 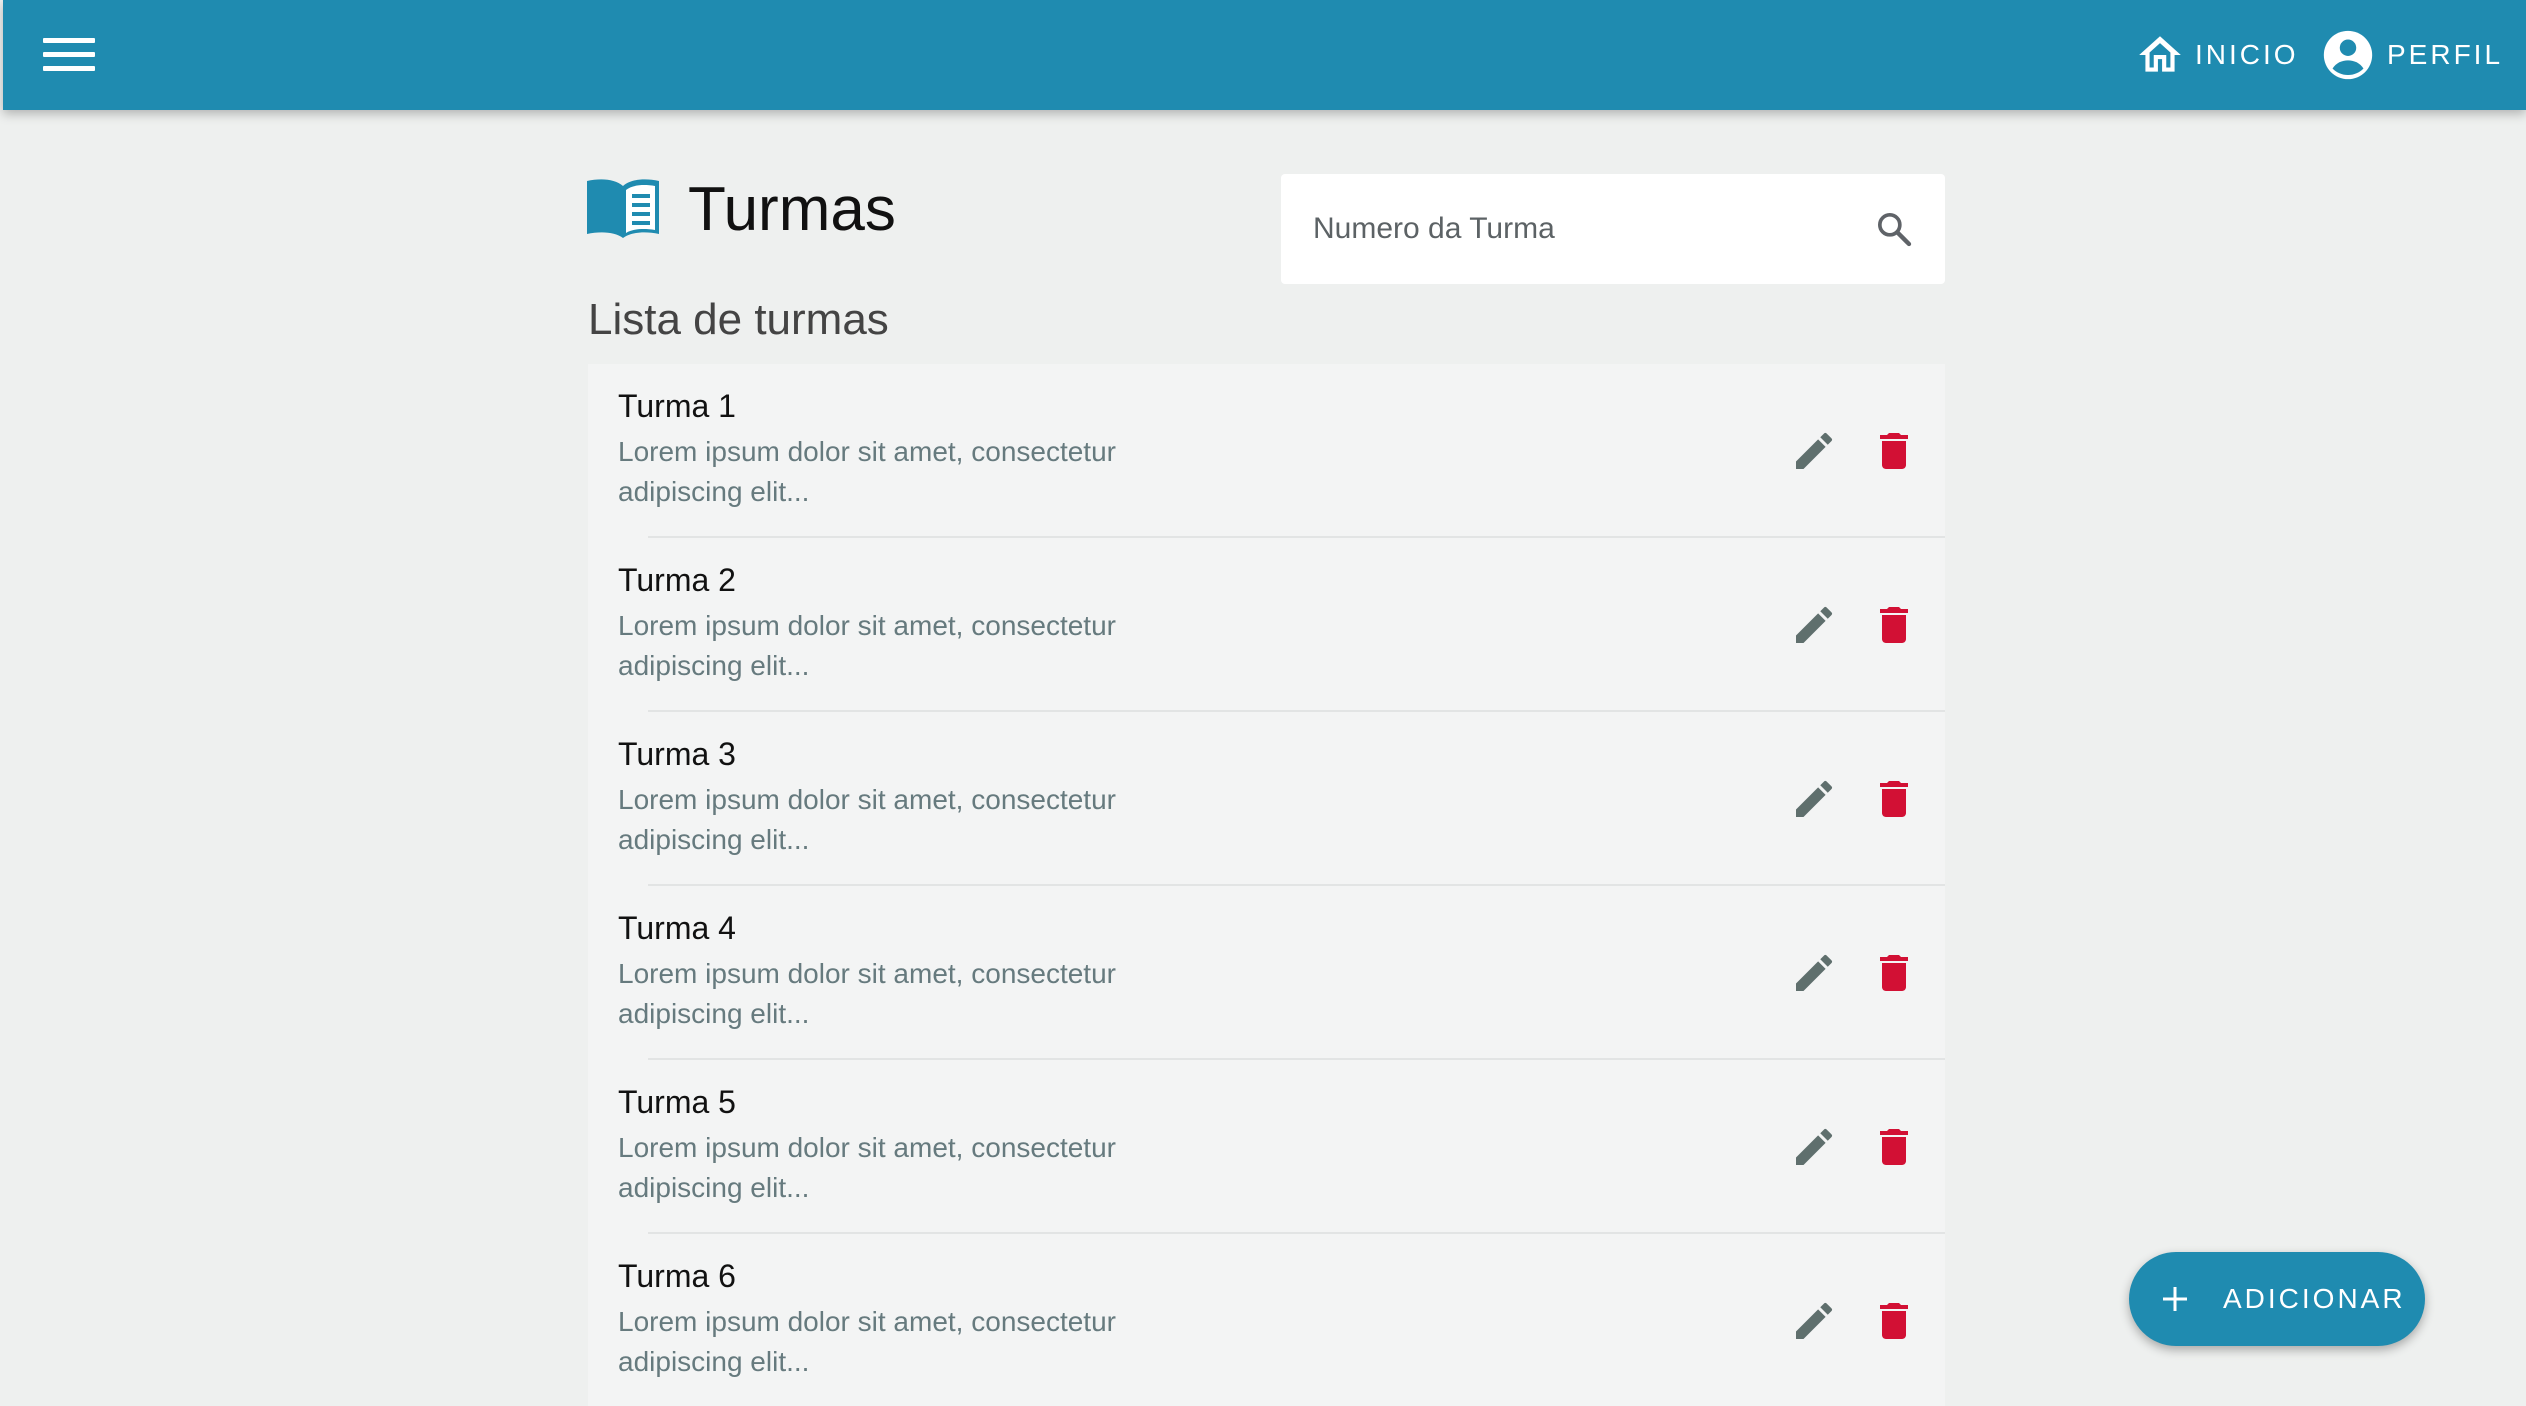 I want to click on search-box, so click(x=1613, y=229).